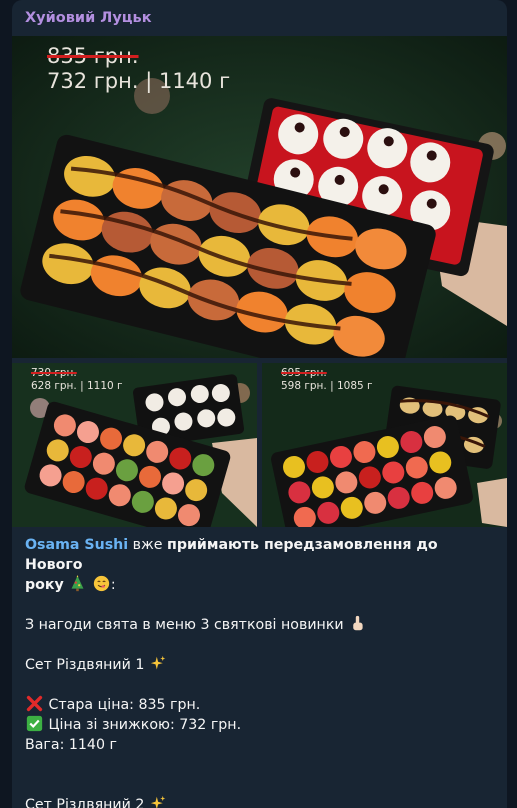 The image size is (517, 808). I want to click on old-price: 835 грн., so click(93, 56).